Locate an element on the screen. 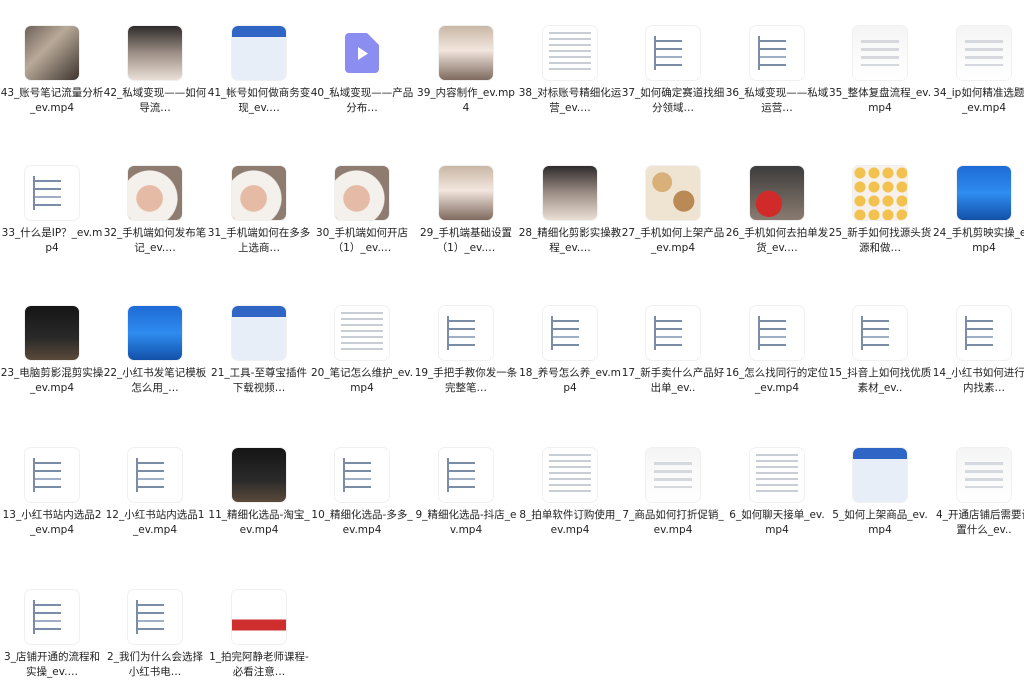 The height and width of the screenshot is (700, 1024). file-item: 12_小红书站内选品1_ev.mp4 is located at coordinates (155, 503).